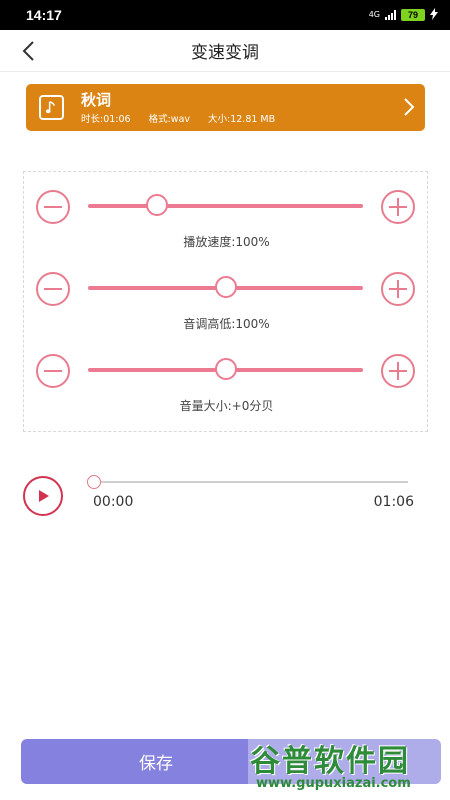  I want to click on speed-minus-button, so click(53, 207).